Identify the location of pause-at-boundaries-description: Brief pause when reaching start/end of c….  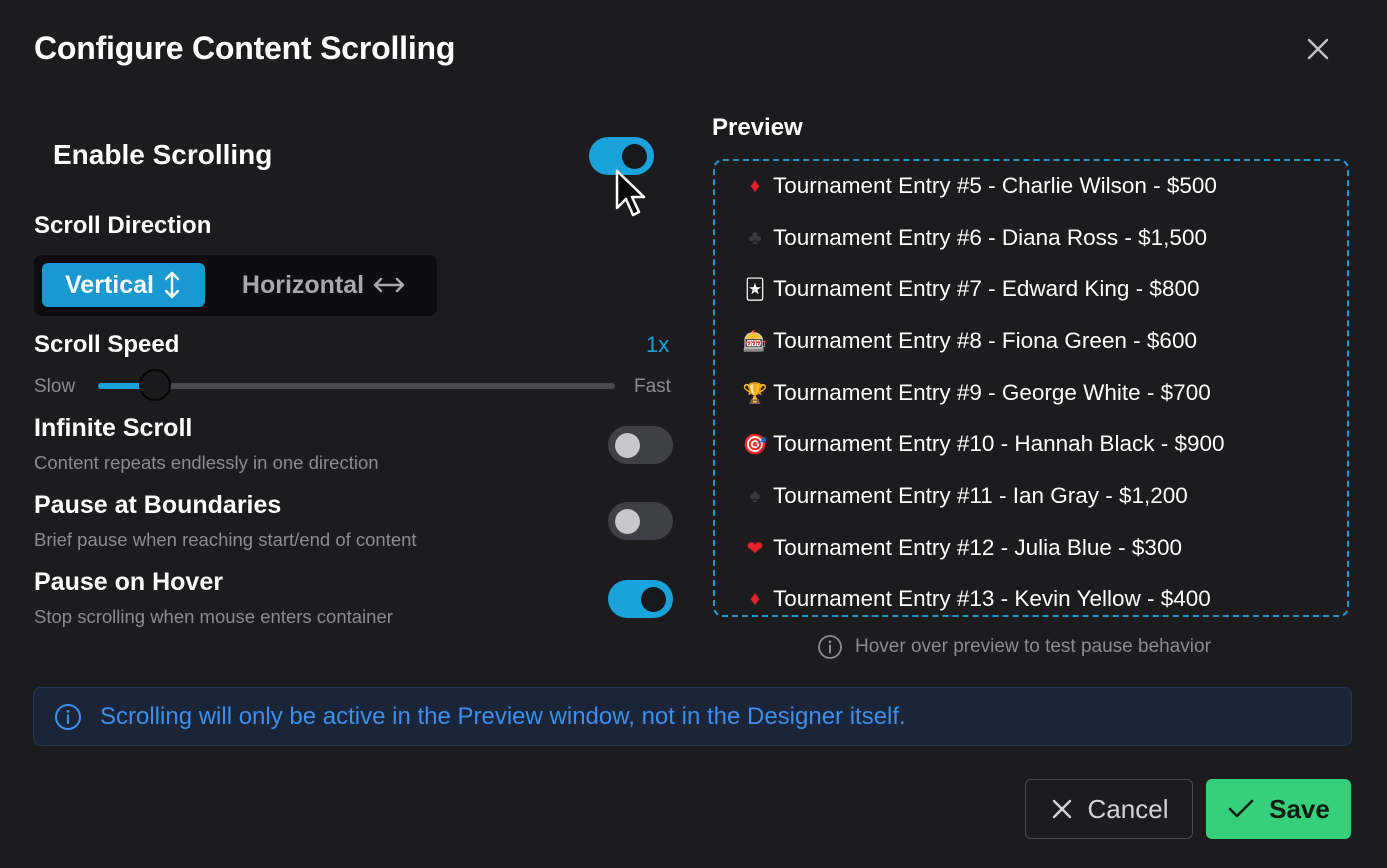
(225, 539).